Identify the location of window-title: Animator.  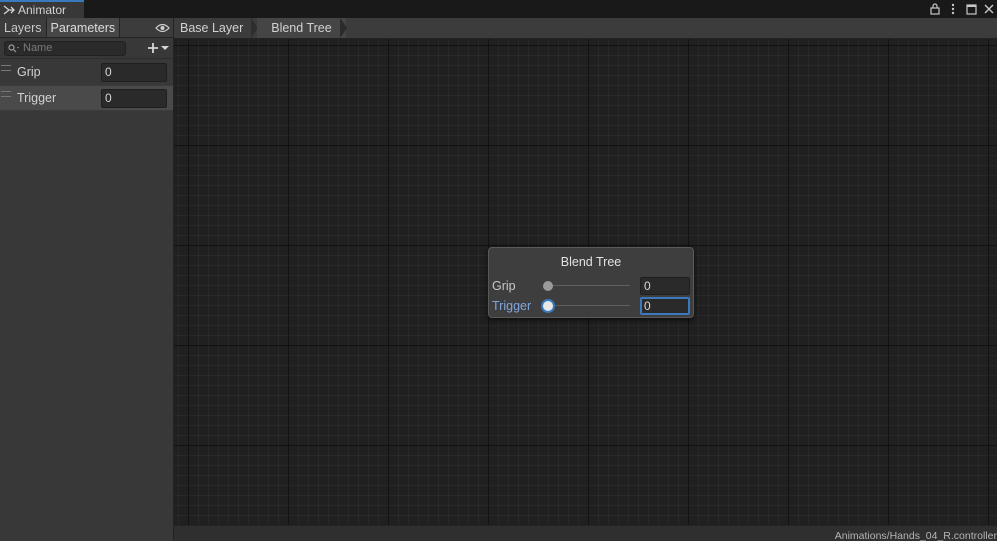
(42, 10).